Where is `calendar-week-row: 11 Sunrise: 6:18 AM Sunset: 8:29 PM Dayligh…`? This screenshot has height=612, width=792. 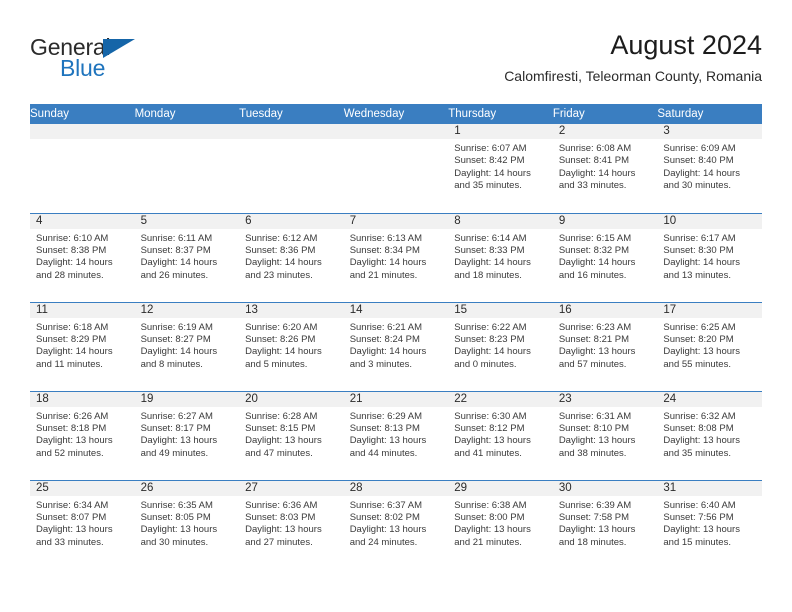 calendar-week-row: 11 Sunrise: 6:18 AM Sunset: 8:29 PM Dayligh… is located at coordinates (396, 346).